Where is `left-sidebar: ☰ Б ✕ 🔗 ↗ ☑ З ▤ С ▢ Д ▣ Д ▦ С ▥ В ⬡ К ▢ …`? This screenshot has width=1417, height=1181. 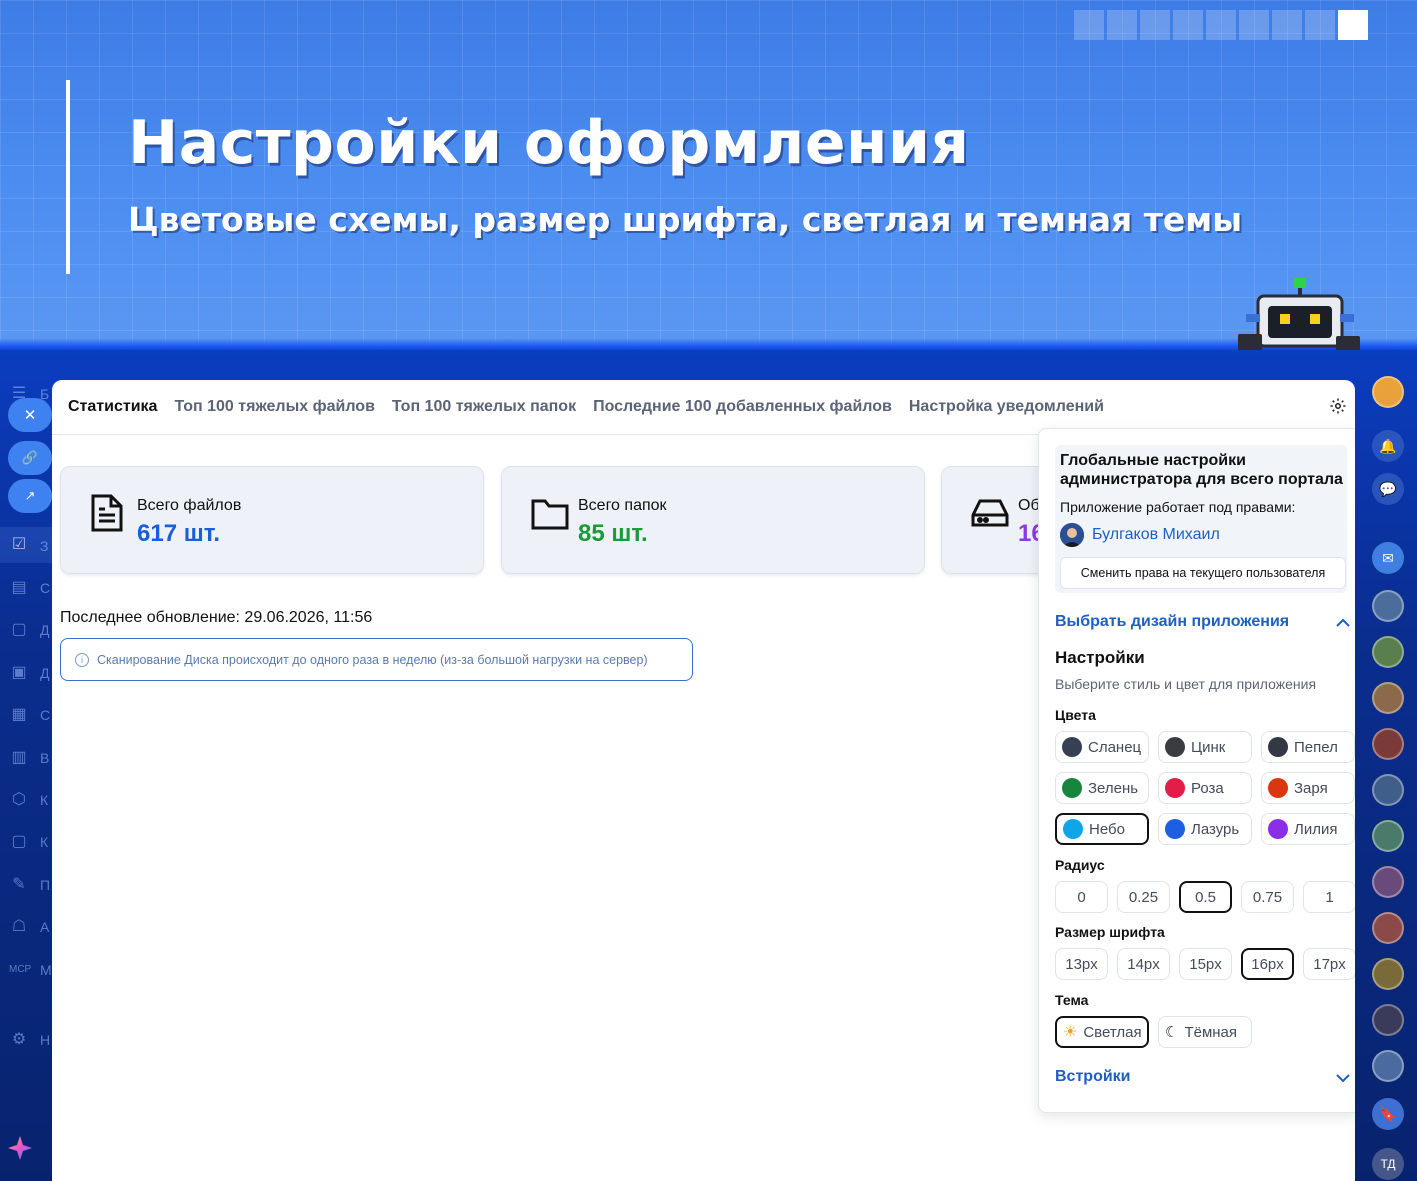
left-sidebar: ☰ Б ✕ 🔗 ↗ ☑ З ▤ С ▢ Д ▣ Д ▦ С ▥ В ⬡ К ▢ … is located at coordinates (26, 780).